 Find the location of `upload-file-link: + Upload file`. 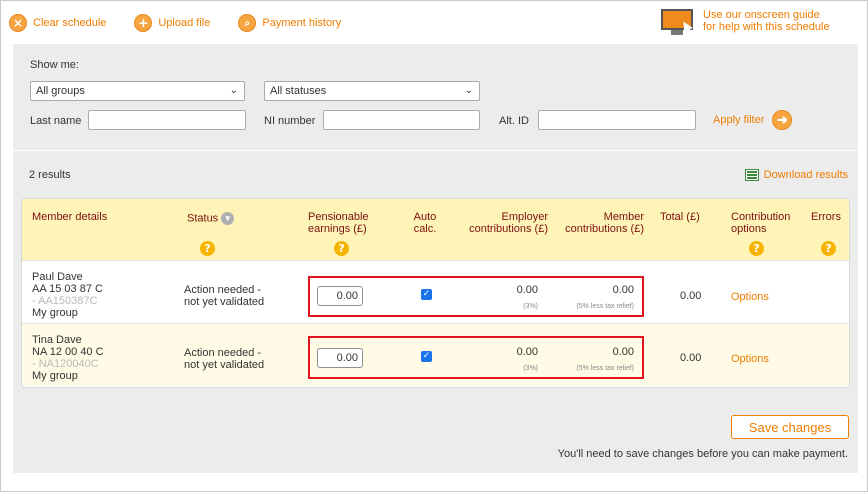

upload-file-link: + Upload file is located at coordinates (172, 23).